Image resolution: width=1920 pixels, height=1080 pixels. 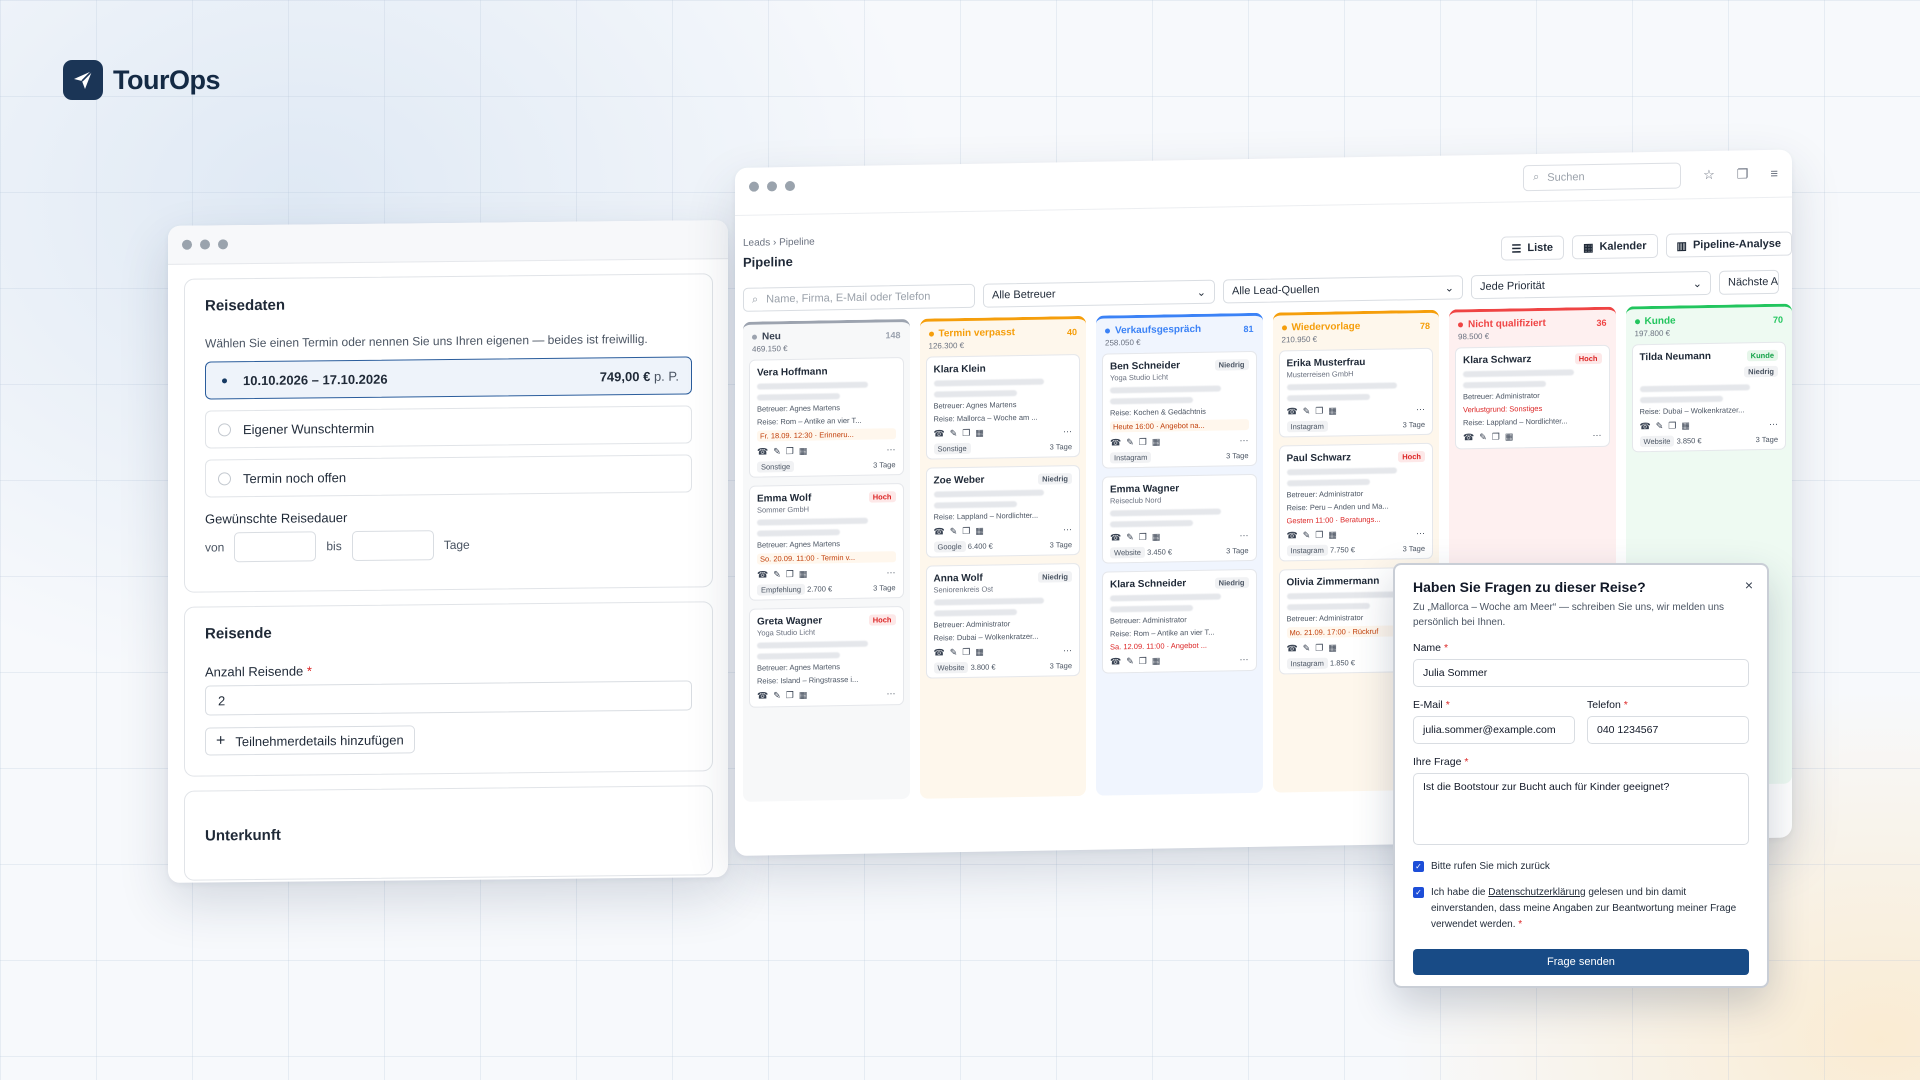 I want to click on filter-next-action-select: Nächste Ak, so click(x=1749, y=282).